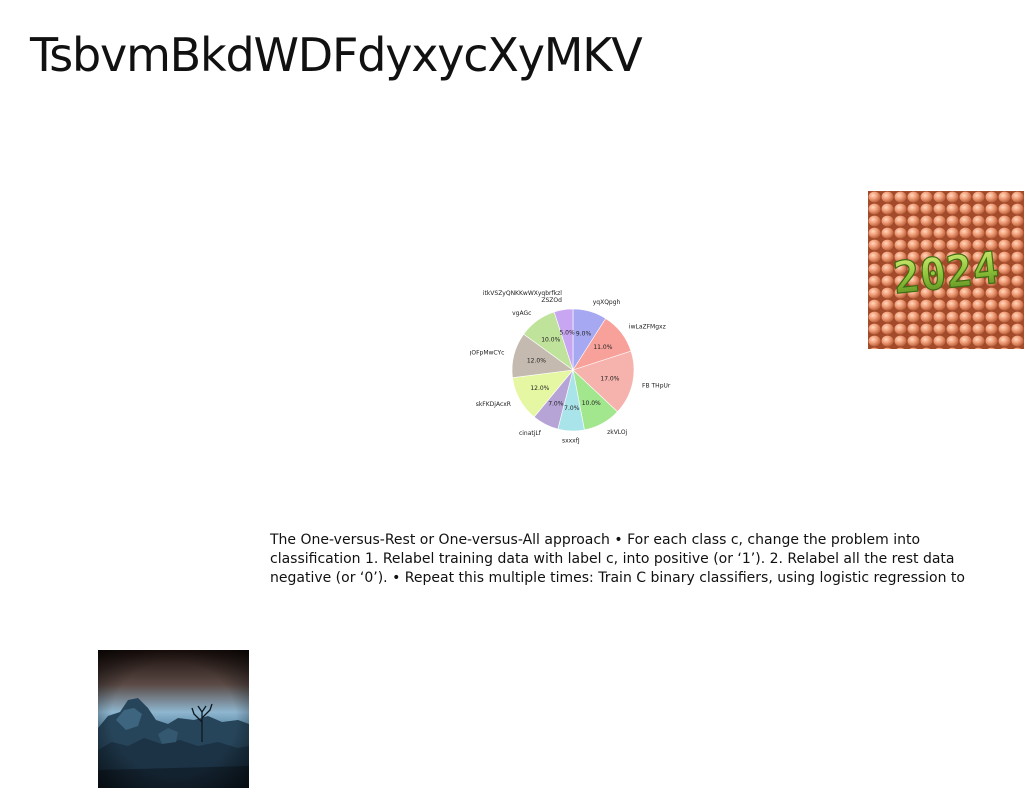 Image resolution: width=1024 pixels, height=788 pixels. Describe the element at coordinates (656, 385) in the screenshot. I see `pie-category-label: FB THpUr` at that location.